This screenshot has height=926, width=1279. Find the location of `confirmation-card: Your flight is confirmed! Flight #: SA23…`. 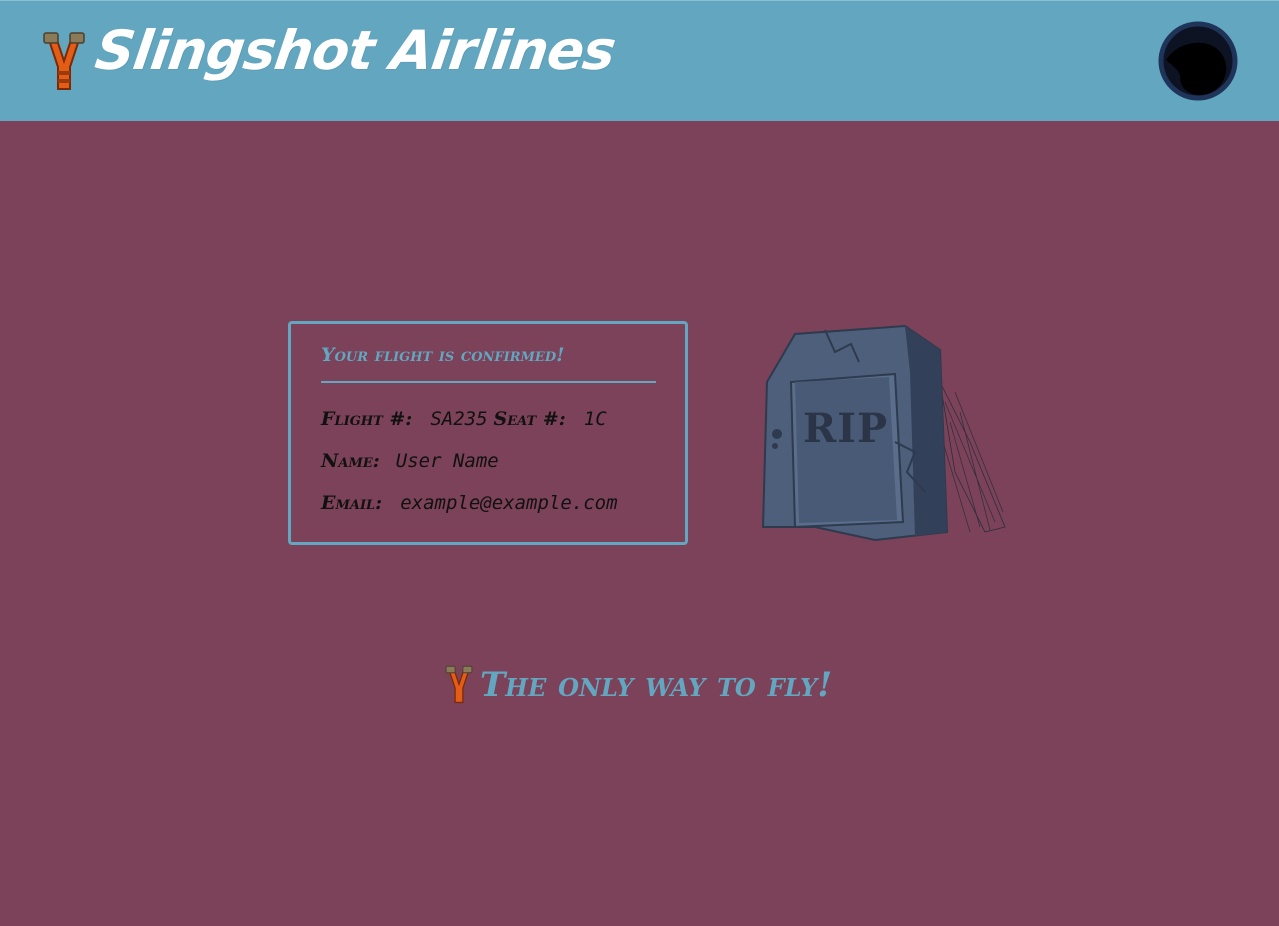

confirmation-card: Your flight is confirmed! Flight #: SA23… is located at coordinates (488, 433).